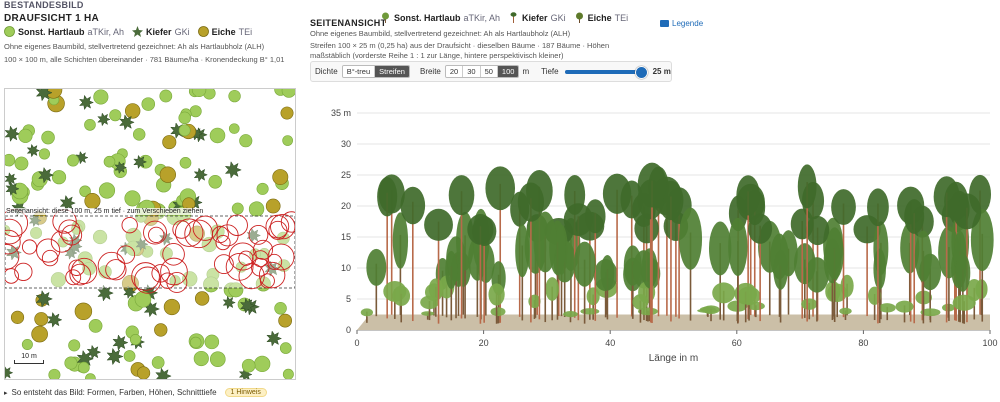 This screenshot has width=1000, height=402. Describe the element at coordinates (610, 343) in the screenshot. I see `x-tick-label: 40` at that location.